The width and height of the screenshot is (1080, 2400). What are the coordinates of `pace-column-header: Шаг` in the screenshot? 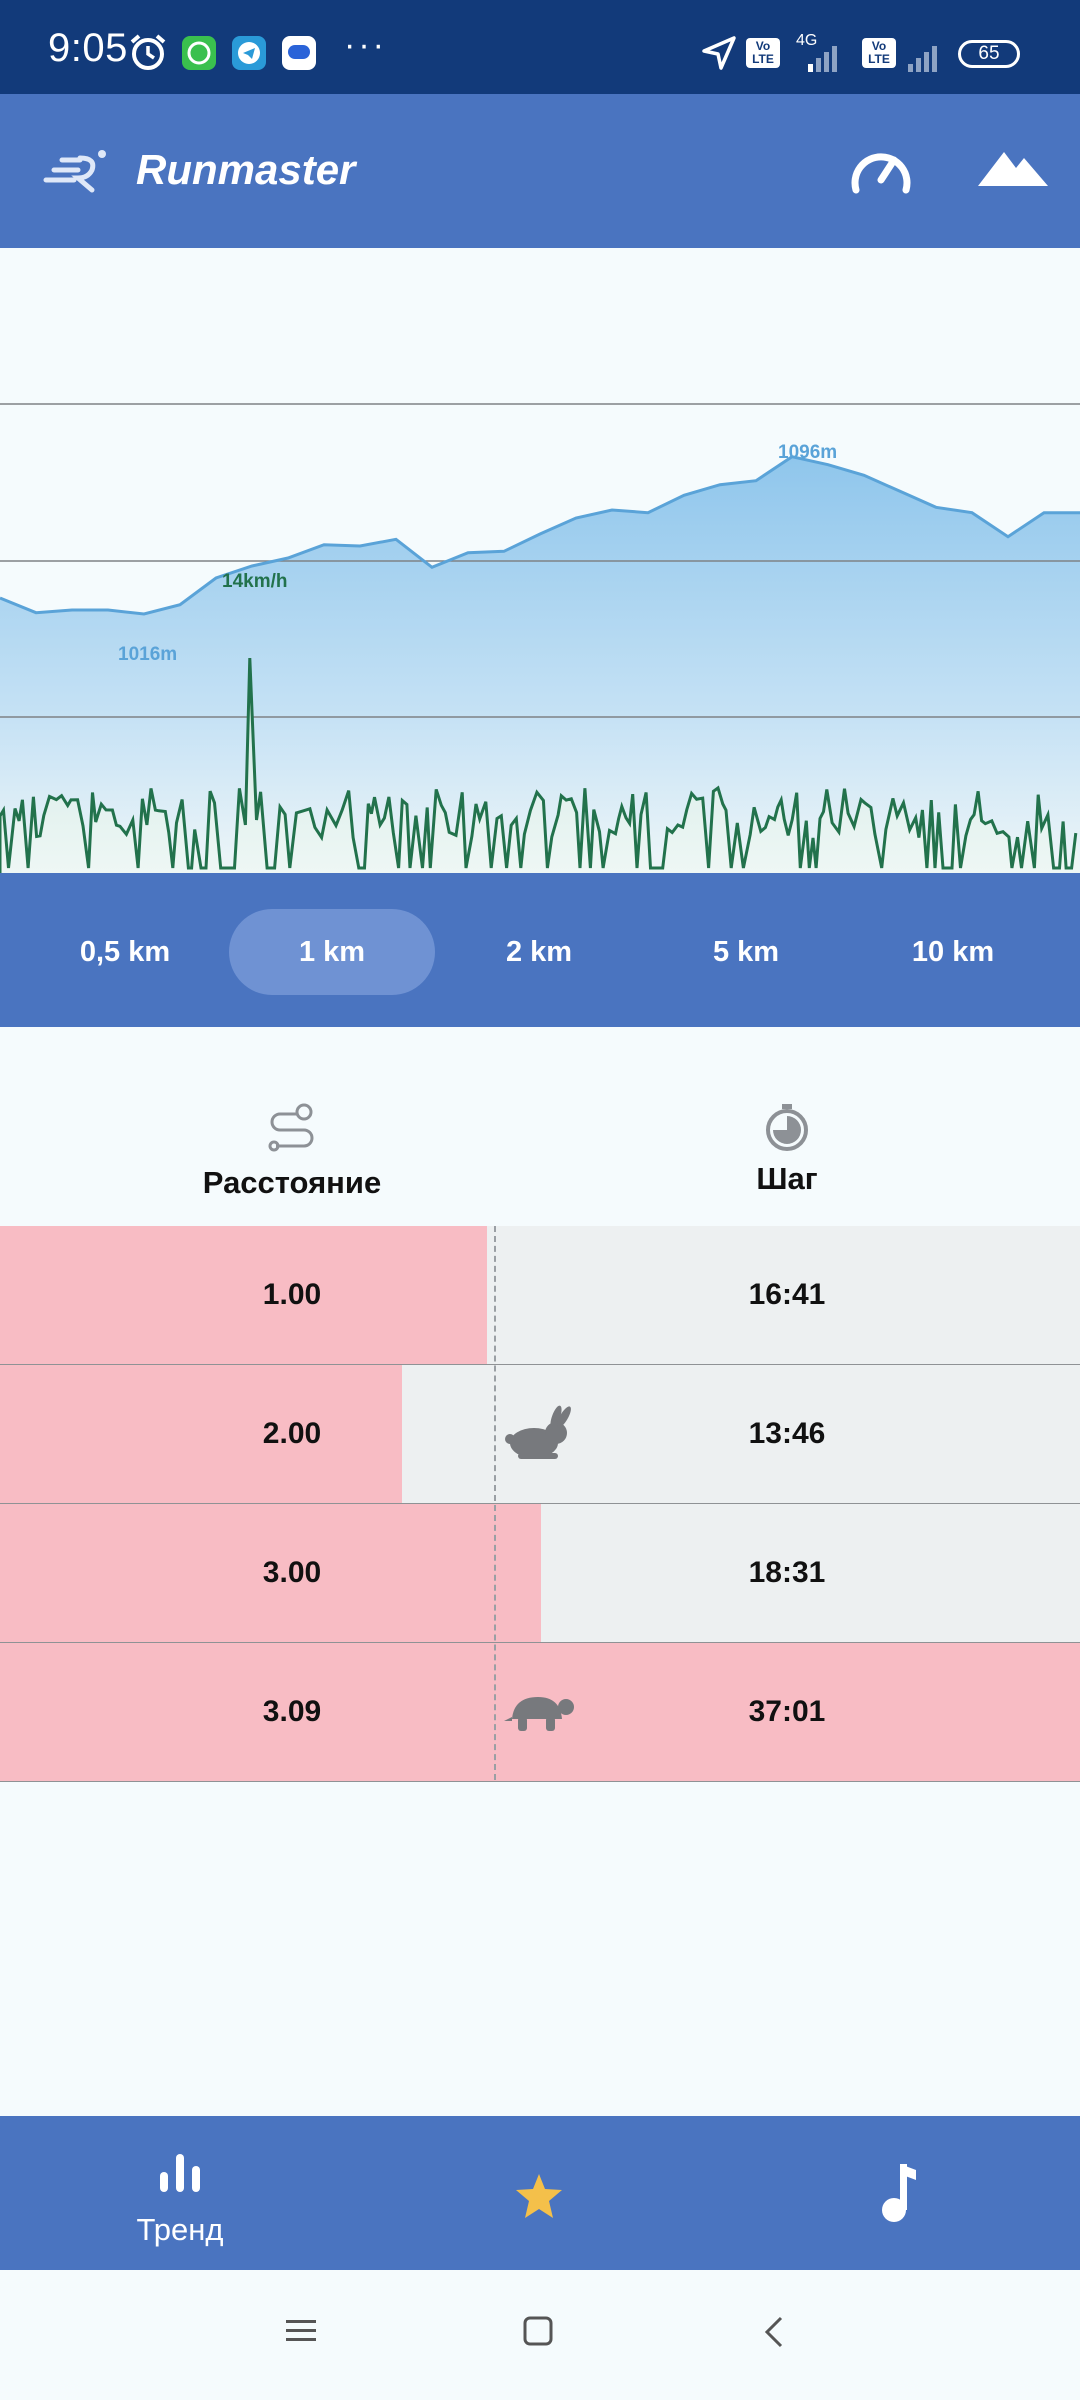 It's located at (787, 1178).